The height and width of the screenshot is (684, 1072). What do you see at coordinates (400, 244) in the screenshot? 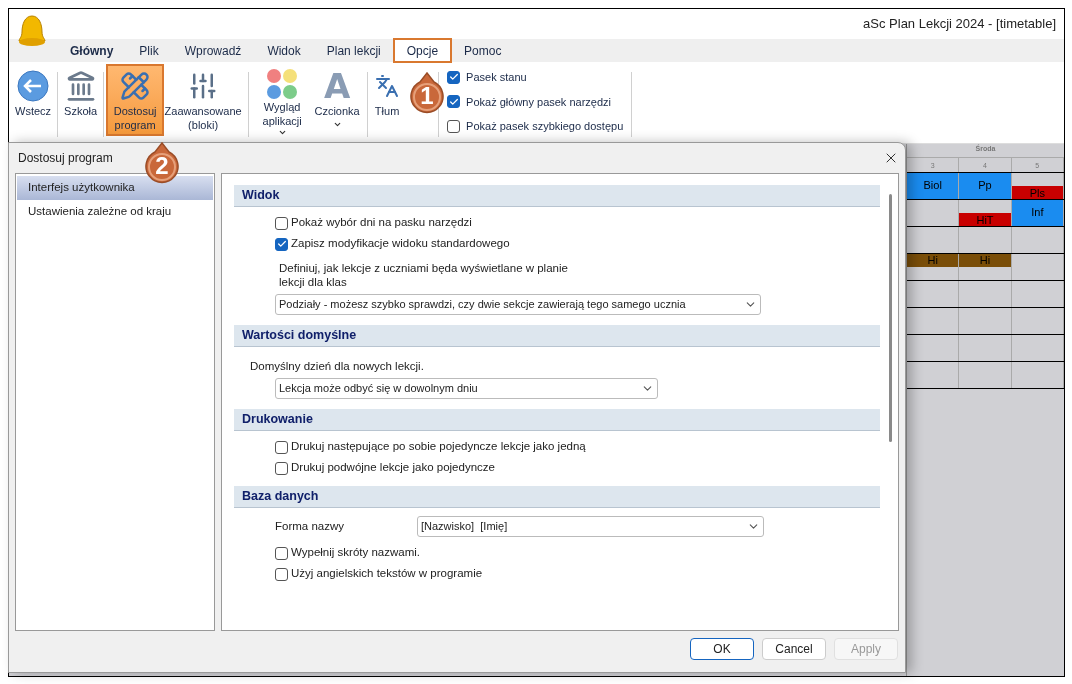
I see `checkbox-label: Zapisz modyfikacje widoku standardowego` at bounding box center [400, 244].